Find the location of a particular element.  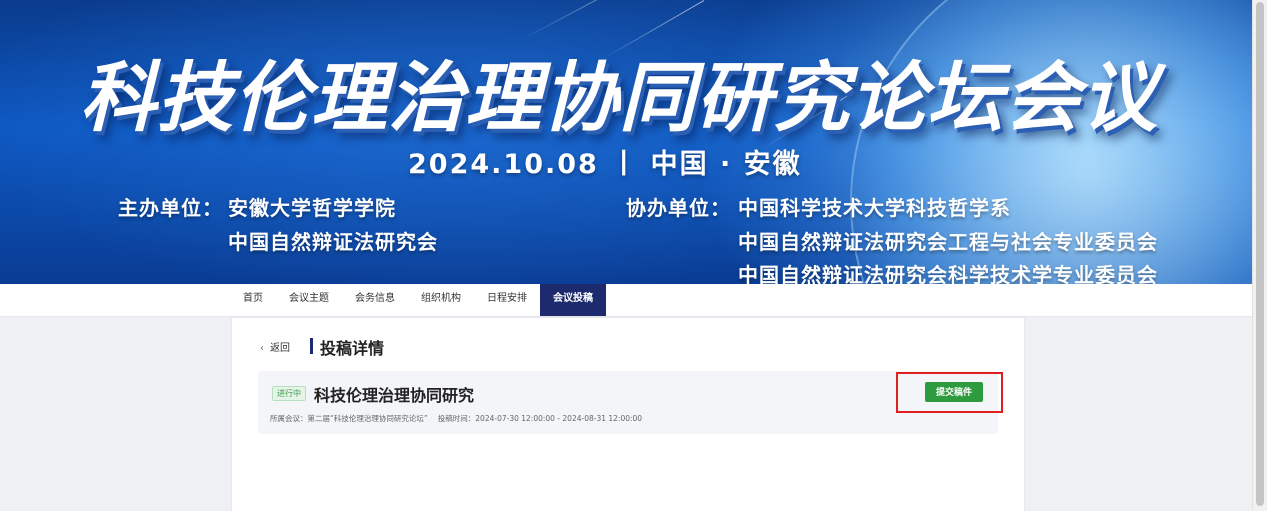

host-label: 主办单位： is located at coordinates (170, 208).